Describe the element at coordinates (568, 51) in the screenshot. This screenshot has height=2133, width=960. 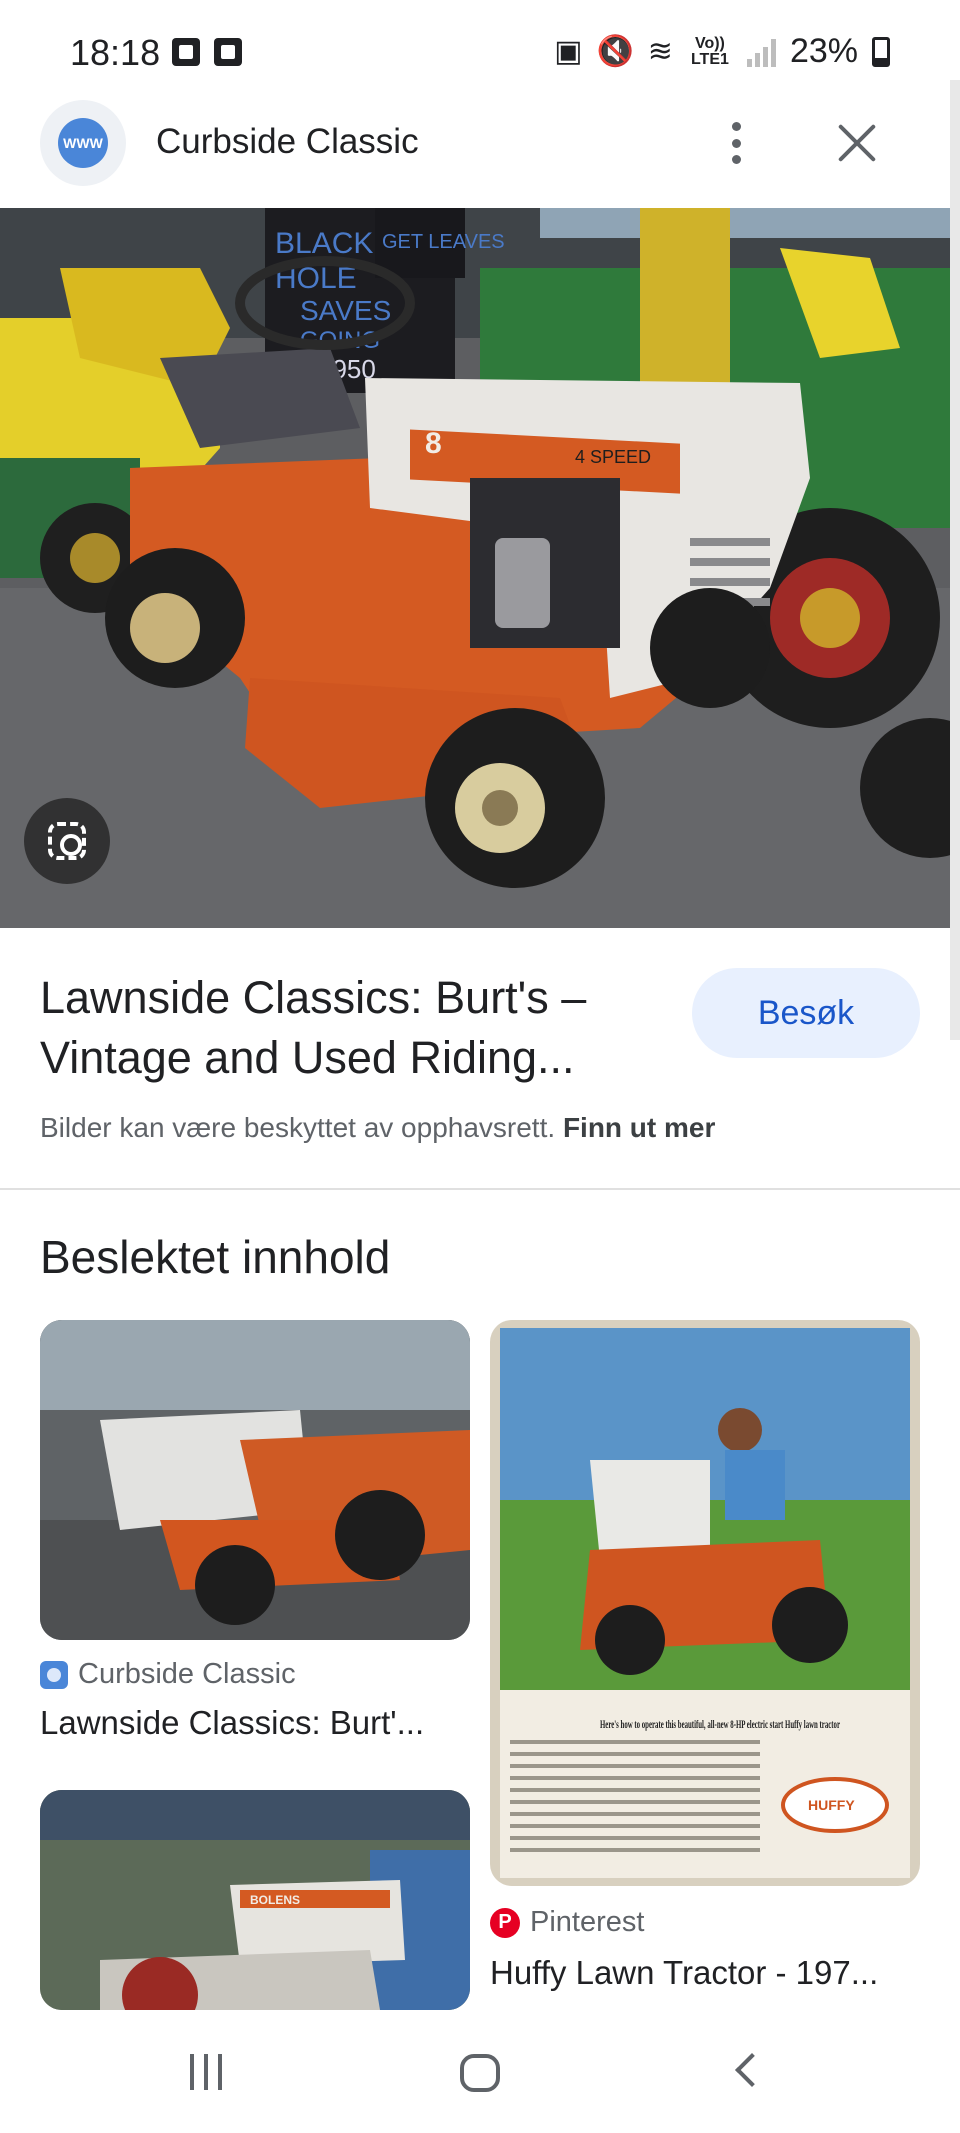
I see `battery-saver-icon: ▣` at that location.